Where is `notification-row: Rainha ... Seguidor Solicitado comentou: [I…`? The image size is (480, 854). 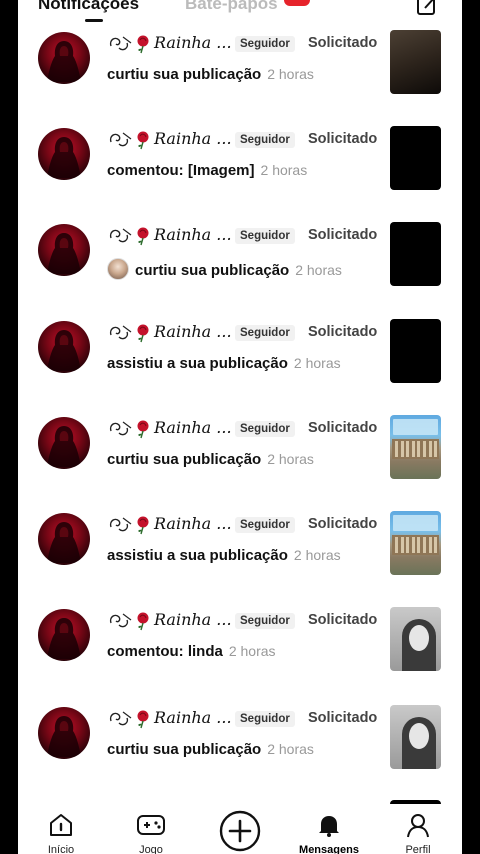 notification-row: Rainha ... Seguidor Solicitado comentou: [I… is located at coordinates (240, 174).